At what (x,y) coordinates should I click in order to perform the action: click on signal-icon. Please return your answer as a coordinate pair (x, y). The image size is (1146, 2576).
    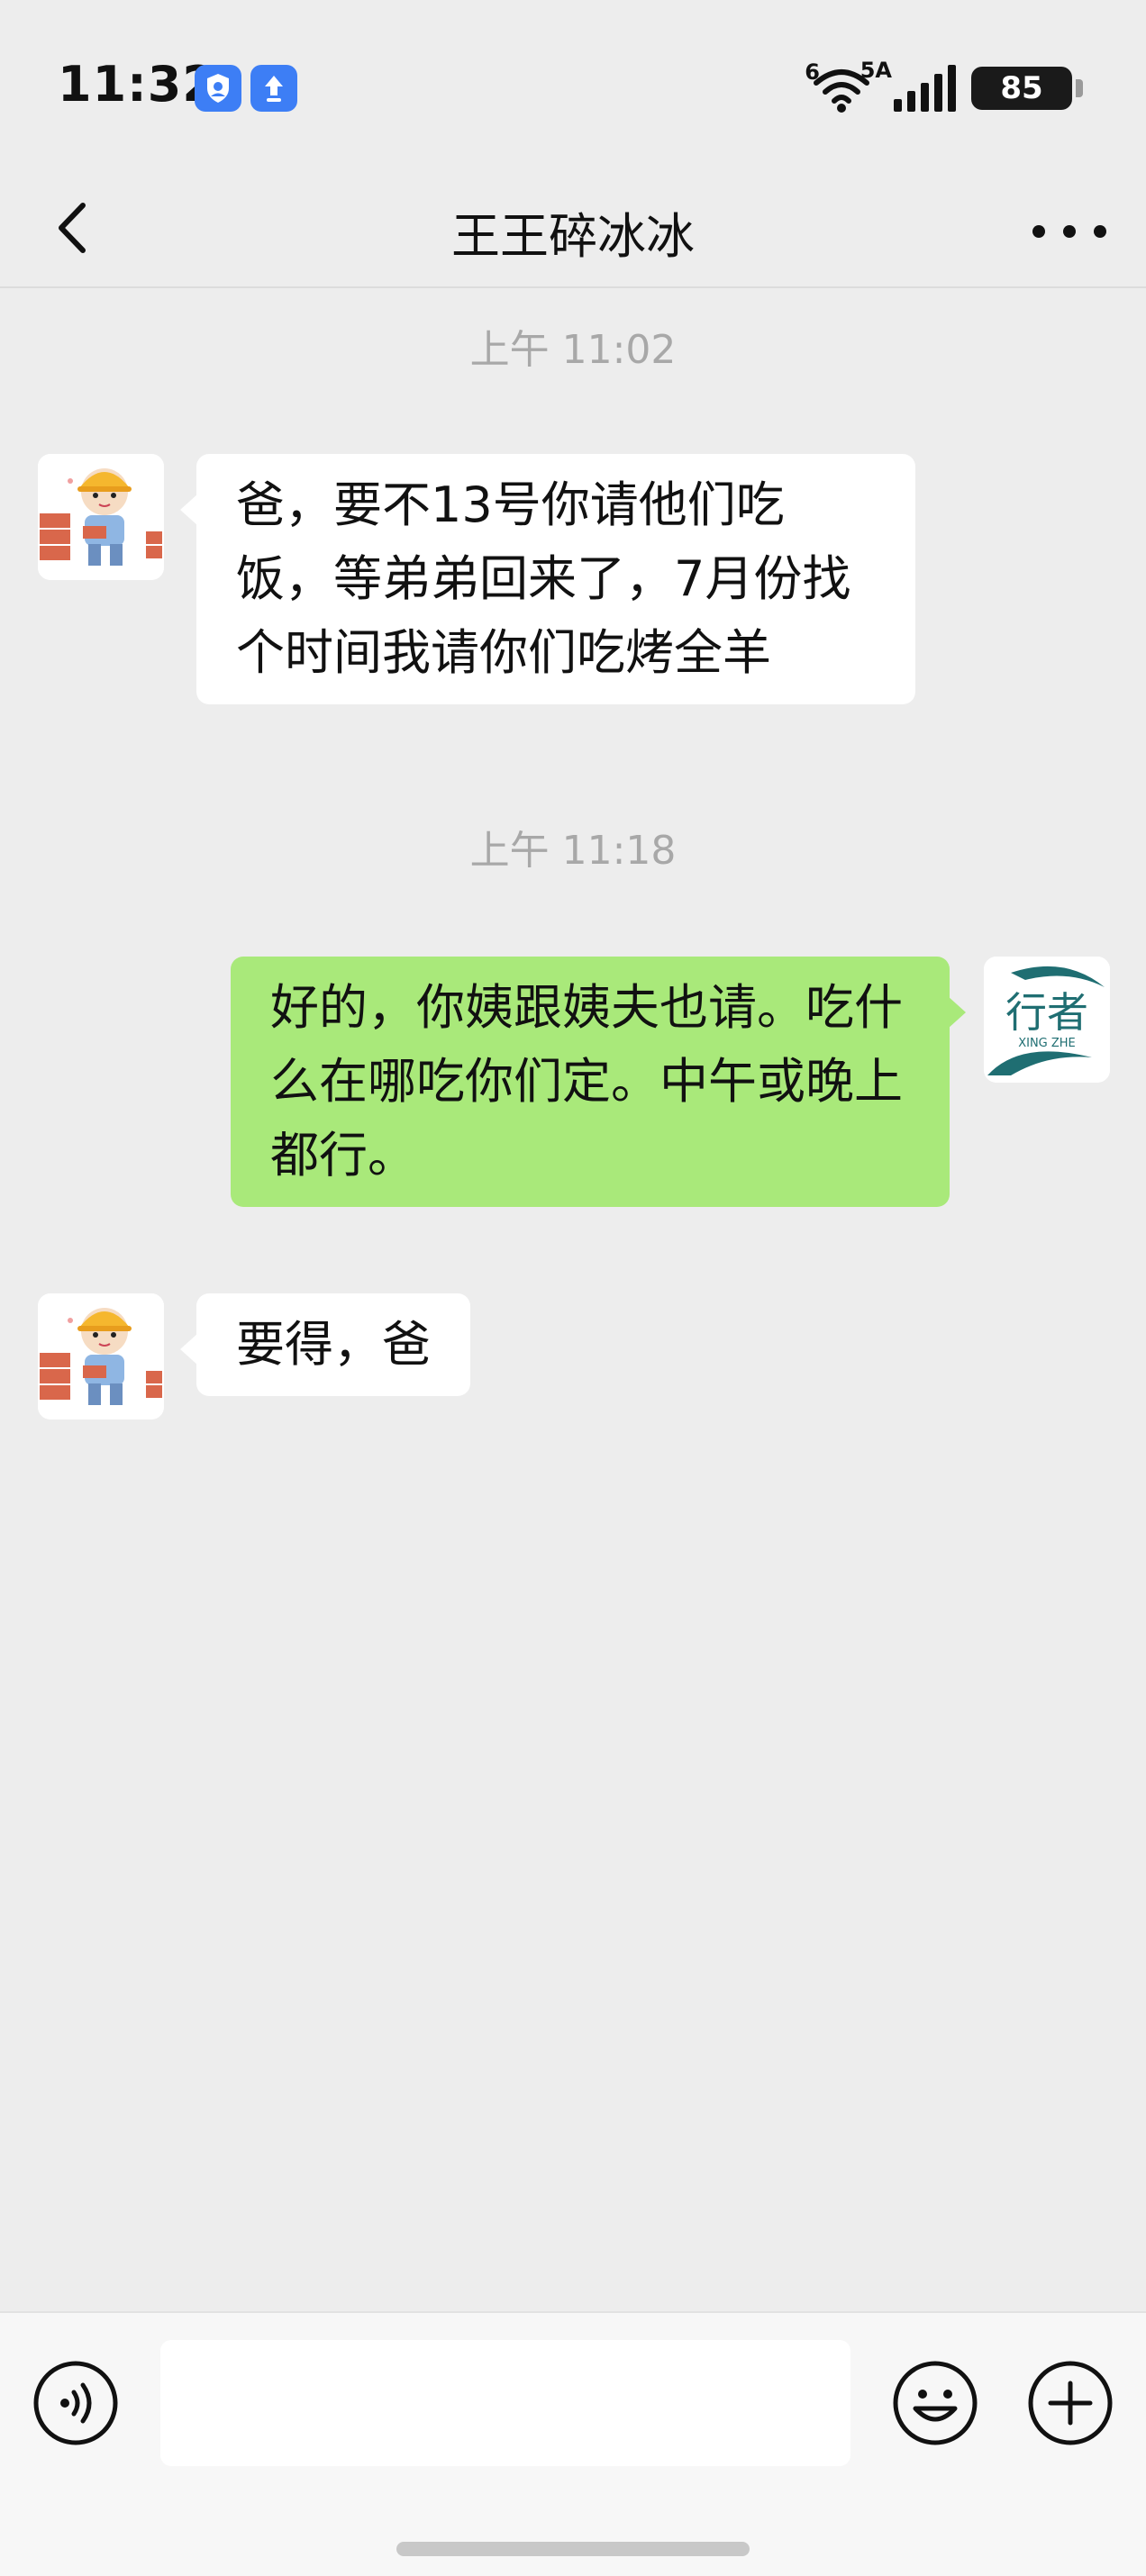
    Looking at the image, I should click on (925, 88).